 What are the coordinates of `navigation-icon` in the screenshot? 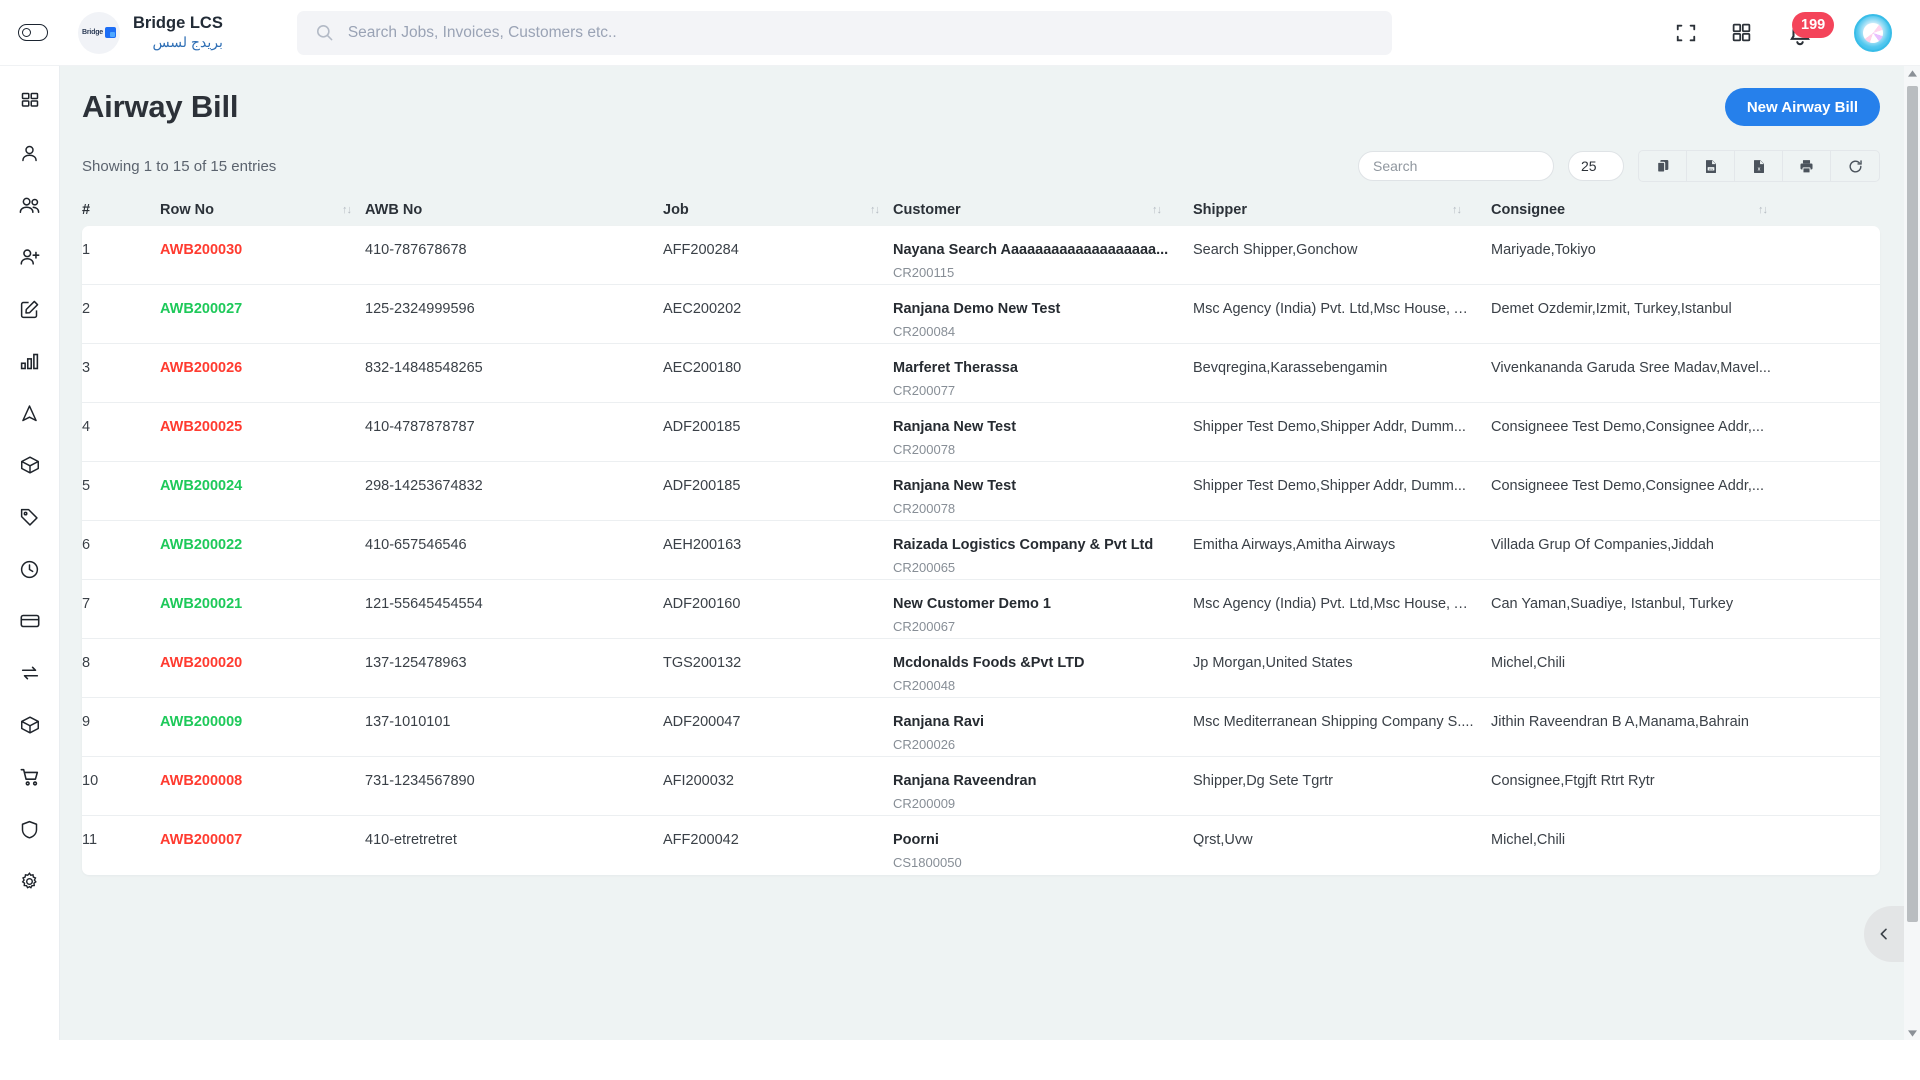 It's located at (29, 412).